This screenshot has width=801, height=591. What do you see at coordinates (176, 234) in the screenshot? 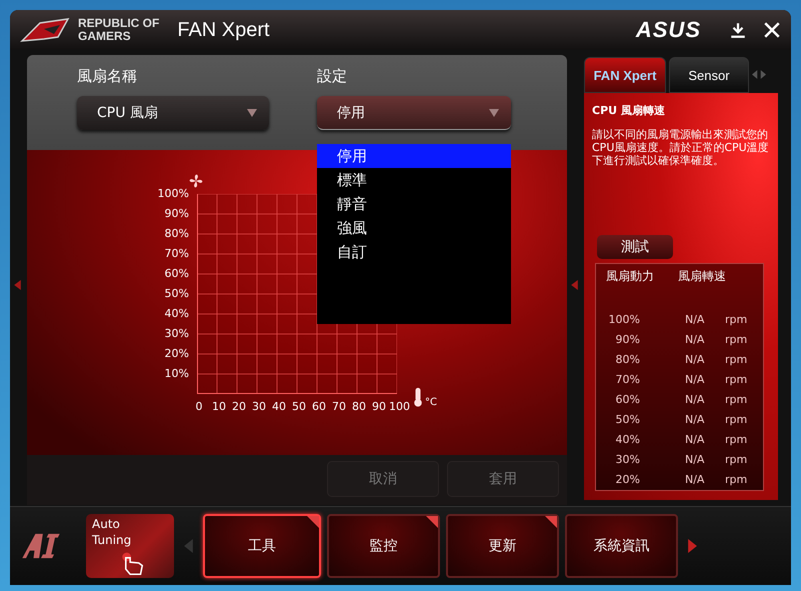
I see `axis-label: 80%` at bounding box center [176, 234].